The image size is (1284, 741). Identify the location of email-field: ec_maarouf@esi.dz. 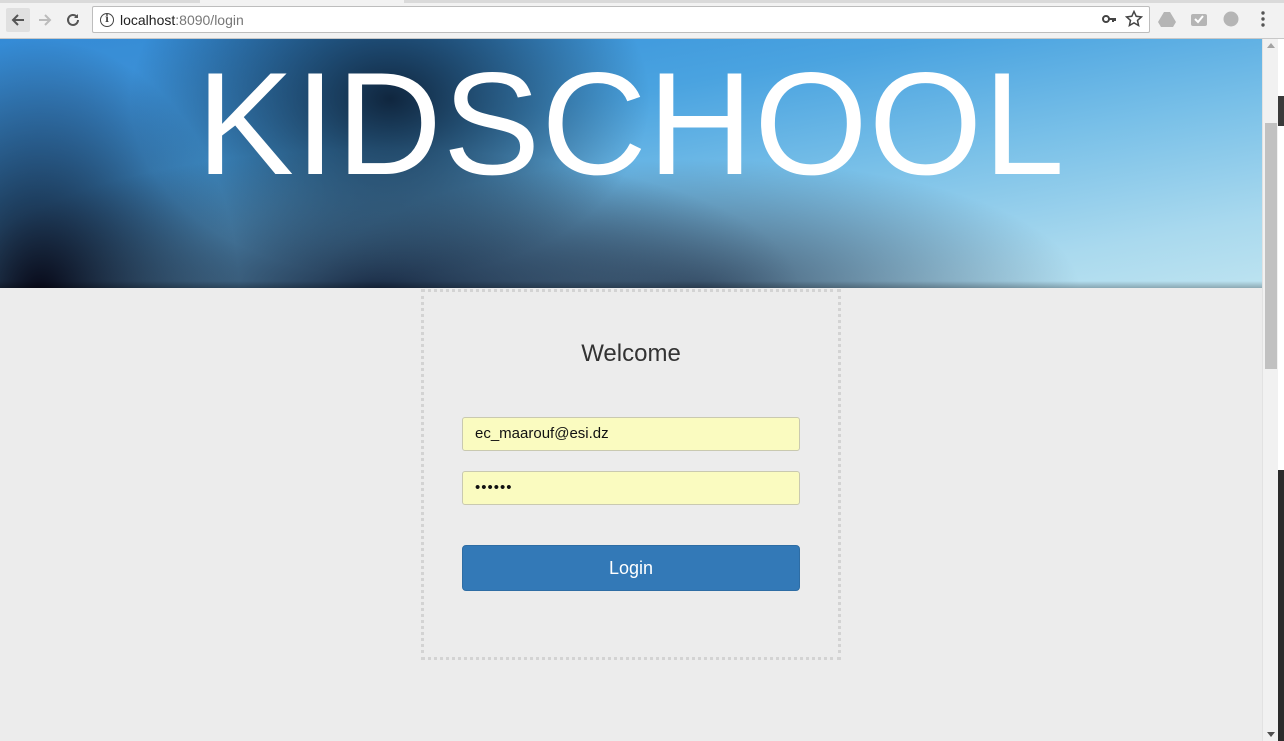
(631, 434).